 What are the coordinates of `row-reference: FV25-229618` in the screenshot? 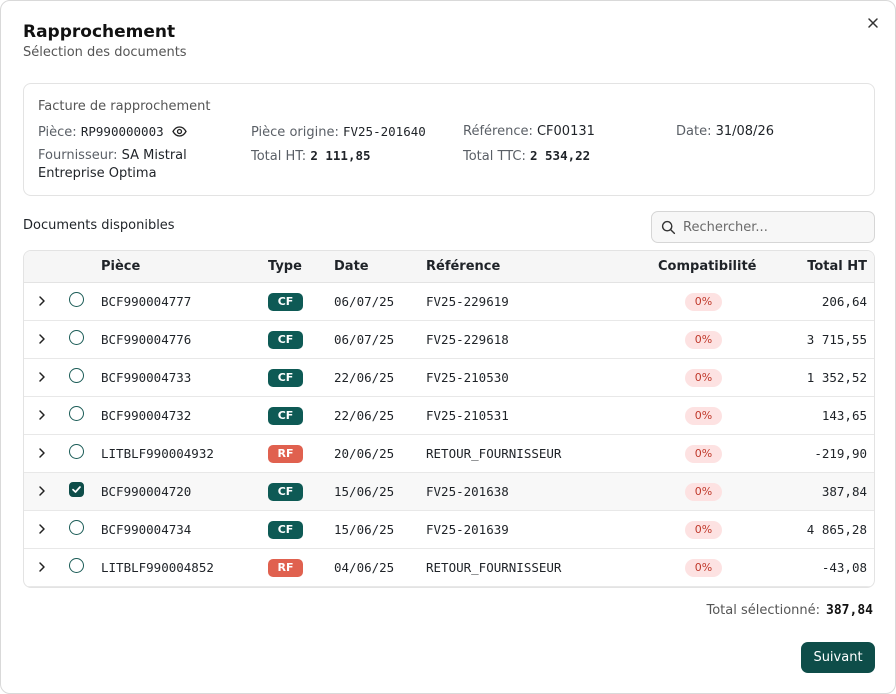 It's located at (467, 339).